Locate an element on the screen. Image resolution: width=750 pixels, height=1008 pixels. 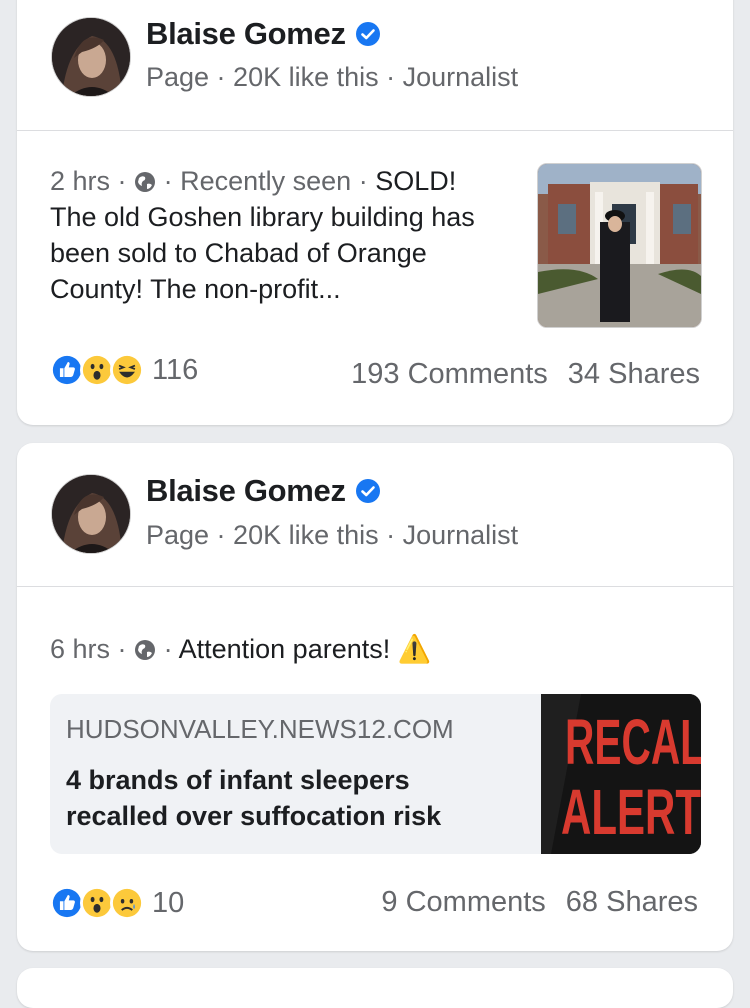
post-card is located at coordinates (375, 988).